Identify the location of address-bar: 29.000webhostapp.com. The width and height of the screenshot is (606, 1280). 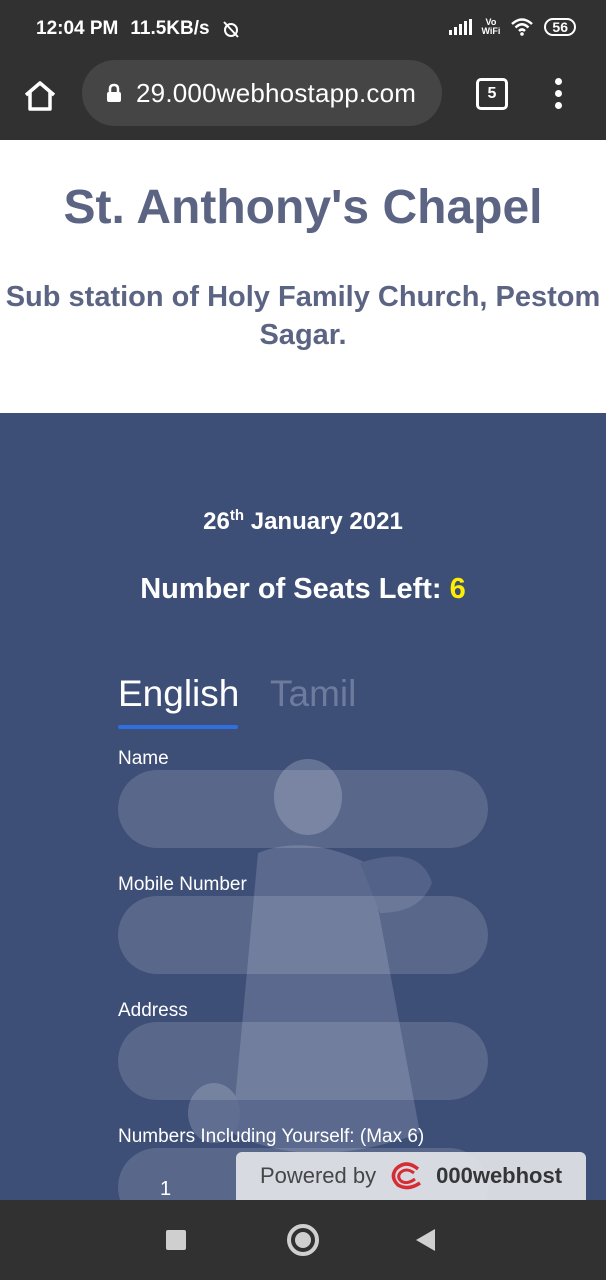
(262, 93).